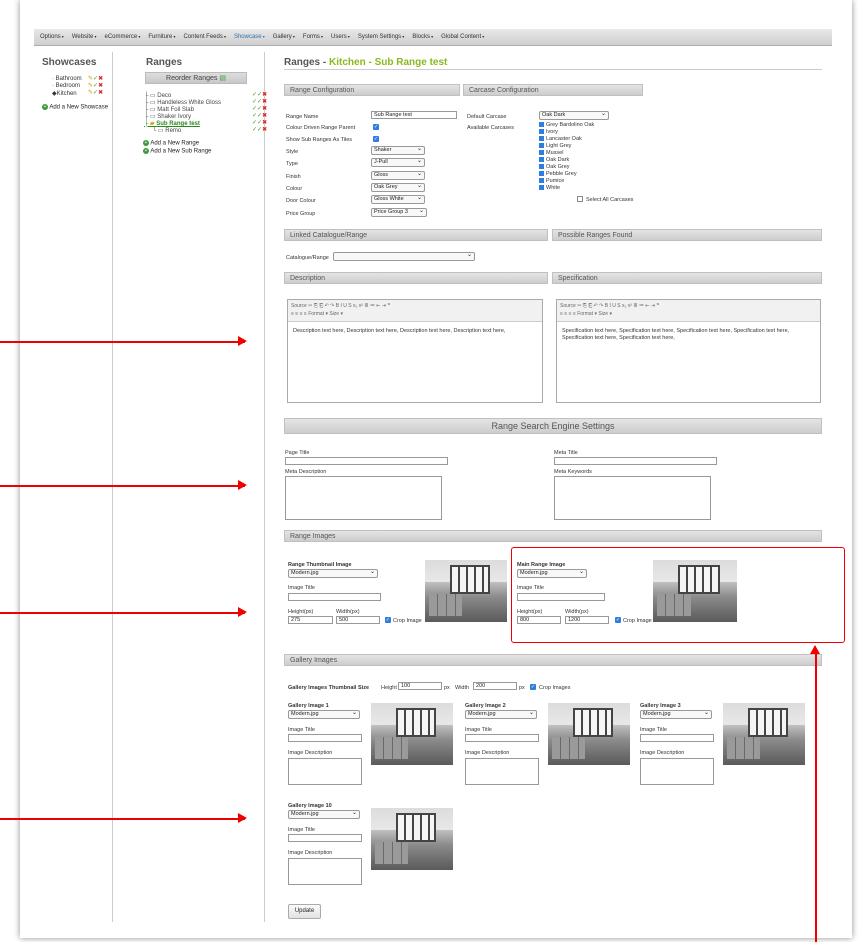 The image size is (859, 942). Describe the element at coordinates (381, 37) in the screenshot. I see `menu-system-settings: System Settings` at that location.